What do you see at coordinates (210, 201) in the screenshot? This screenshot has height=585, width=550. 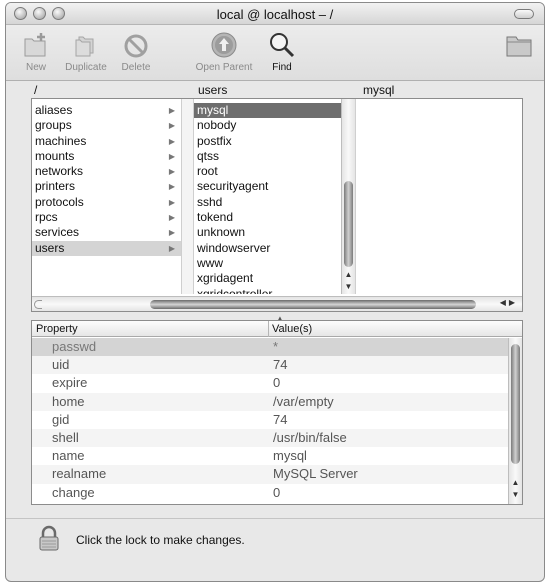 I see `list-item-label: sshd` at bounding box center [210, 201].